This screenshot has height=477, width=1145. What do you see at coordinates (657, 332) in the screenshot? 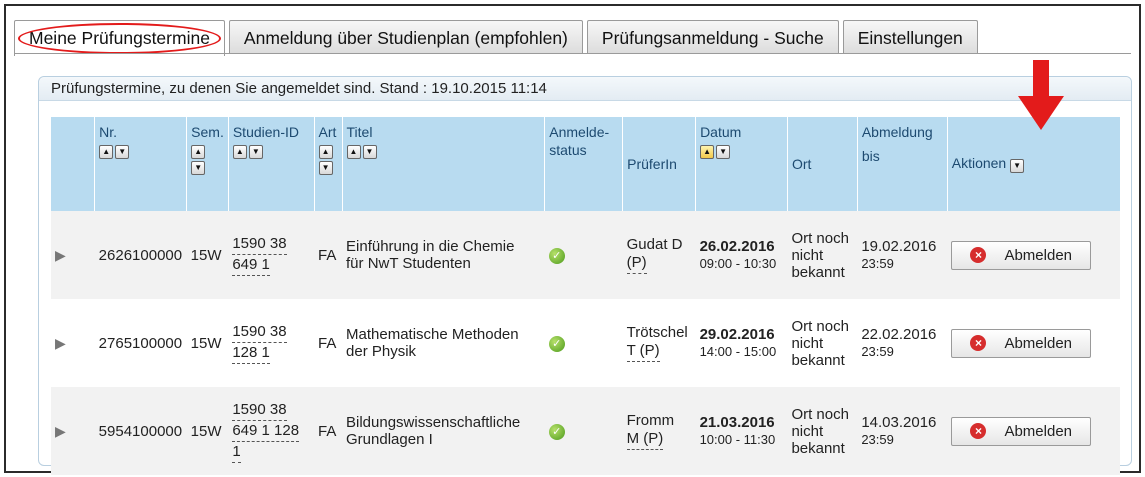
I see `pruefer-name: Trötschel` at bounding box center [657, 332].